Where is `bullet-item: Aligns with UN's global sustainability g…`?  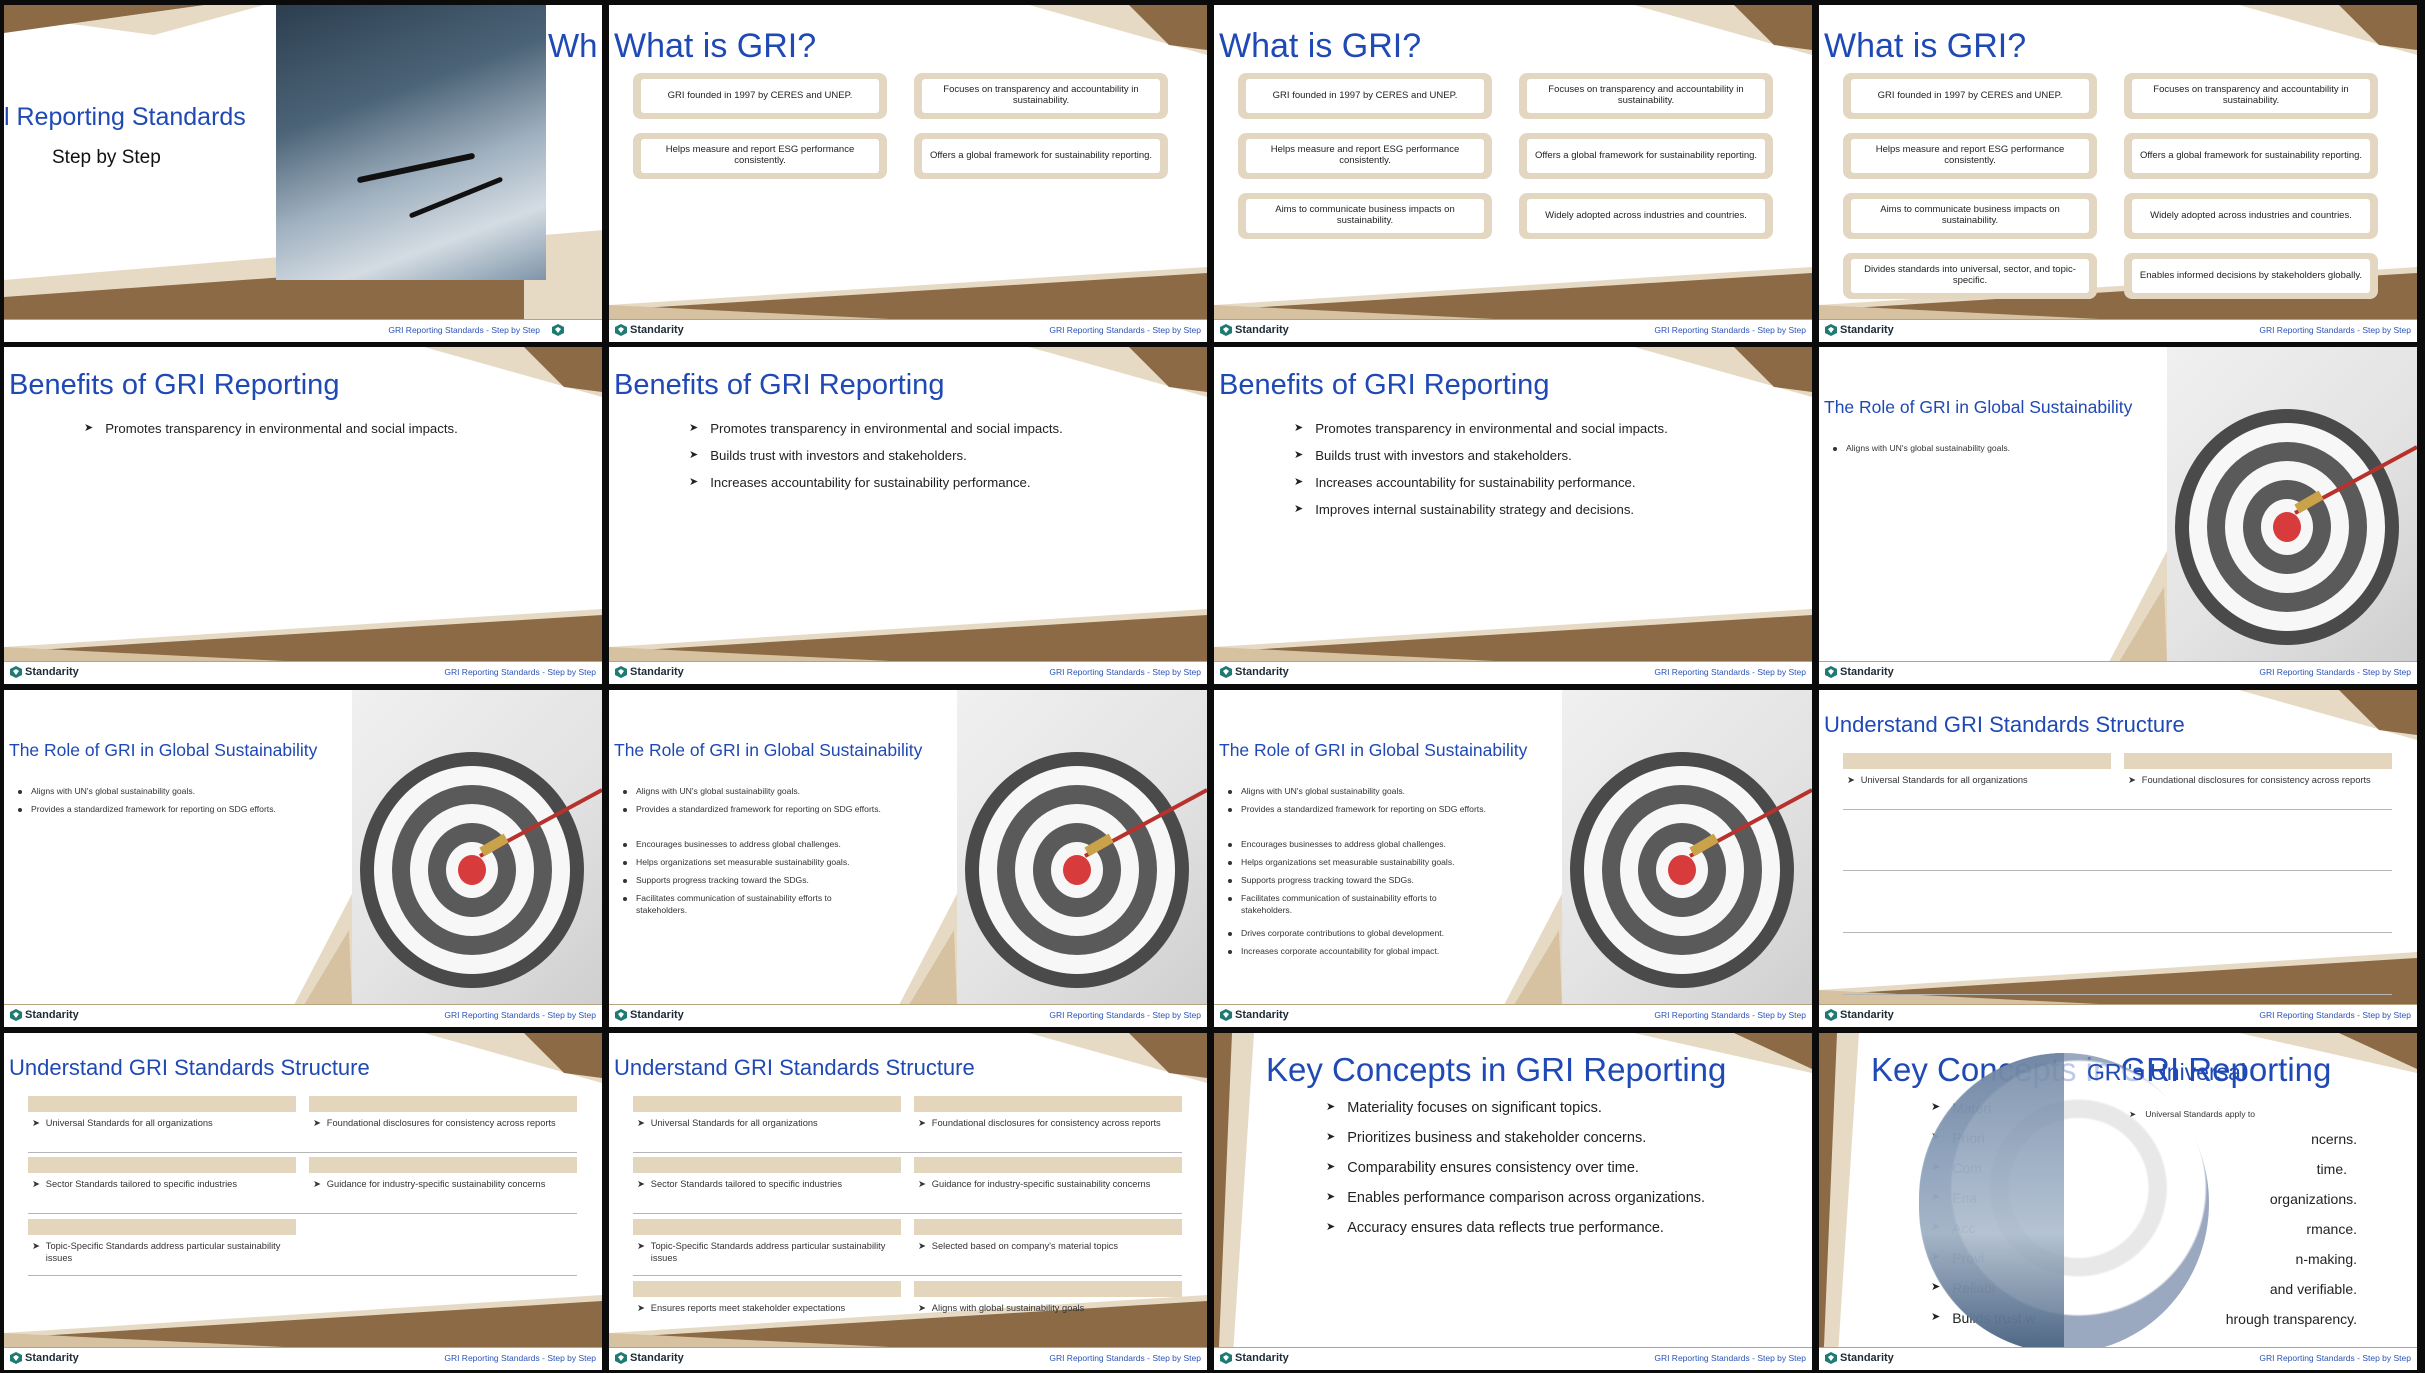
bullet-item: Aligns with UN's global sustainability g… is located at coordinates (1963, 449).